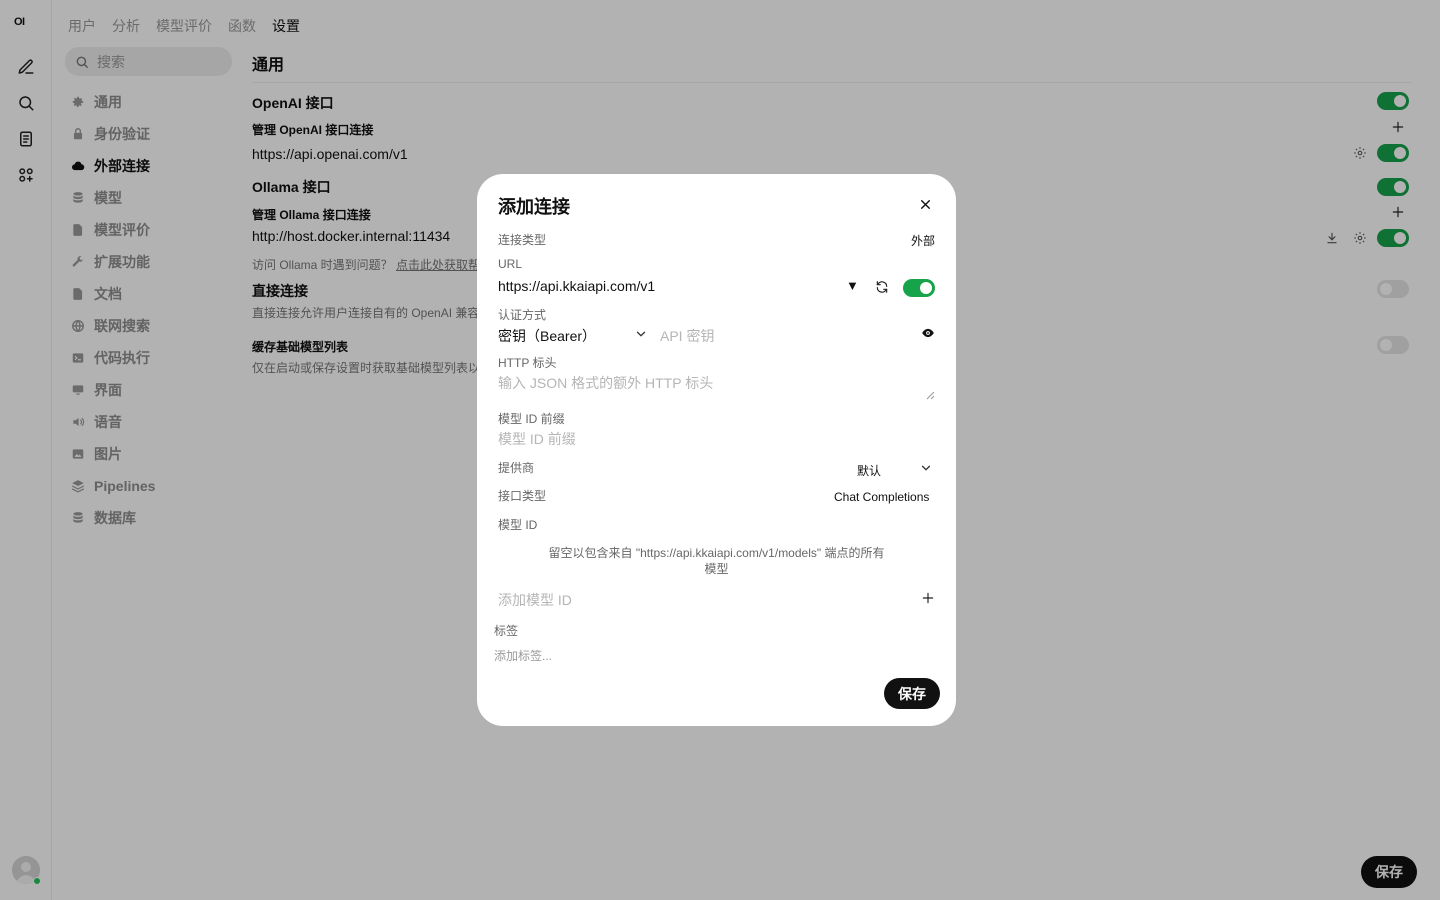  I want to click on add-model-id-input: 添加模型 ID, so click(535, 600).